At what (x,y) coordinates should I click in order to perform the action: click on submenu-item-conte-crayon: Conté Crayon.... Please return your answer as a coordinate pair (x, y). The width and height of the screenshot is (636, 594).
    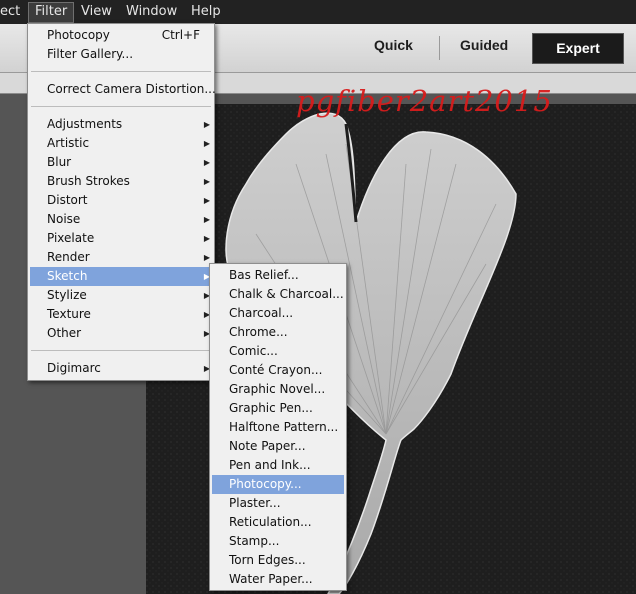
    Looking at the image, I should click on (278, 370).